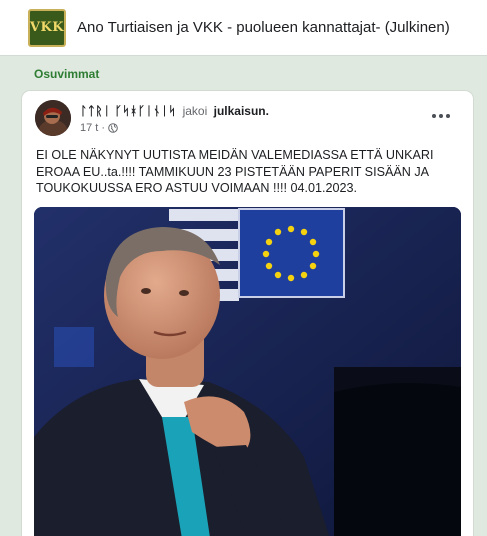 The width and height of the screenshot is (487, 536). I want to click on author-line: ᛚᛏᚱᛁ ᚴᛋᚼᚴᛁᚾᛁᛋ jakoi julkaisun., so click(174, 111).